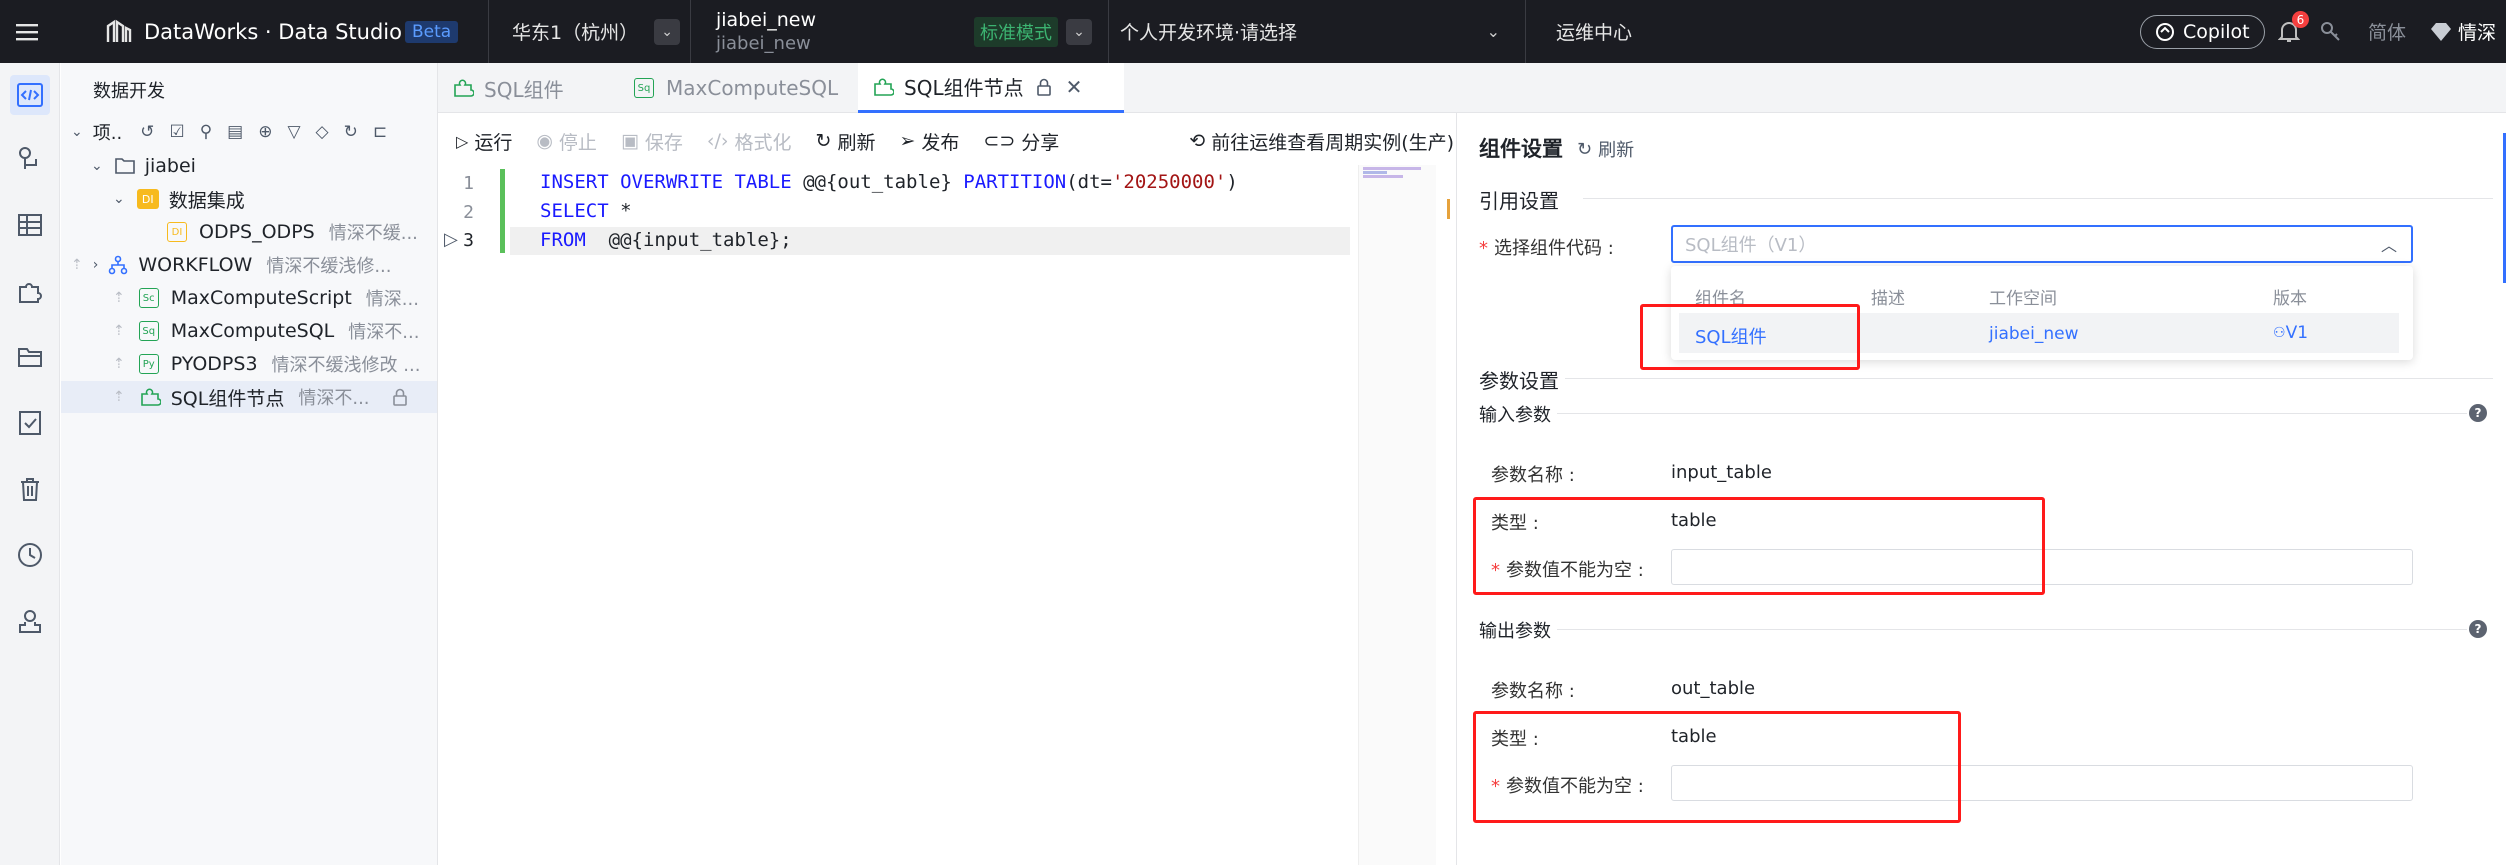 This screenshot has height=865, width=2506. What do you see at coordinates (176, 132) in the screenshot?
I see `checkbox-list-icon: ☑` at bounding box center [176, 132].